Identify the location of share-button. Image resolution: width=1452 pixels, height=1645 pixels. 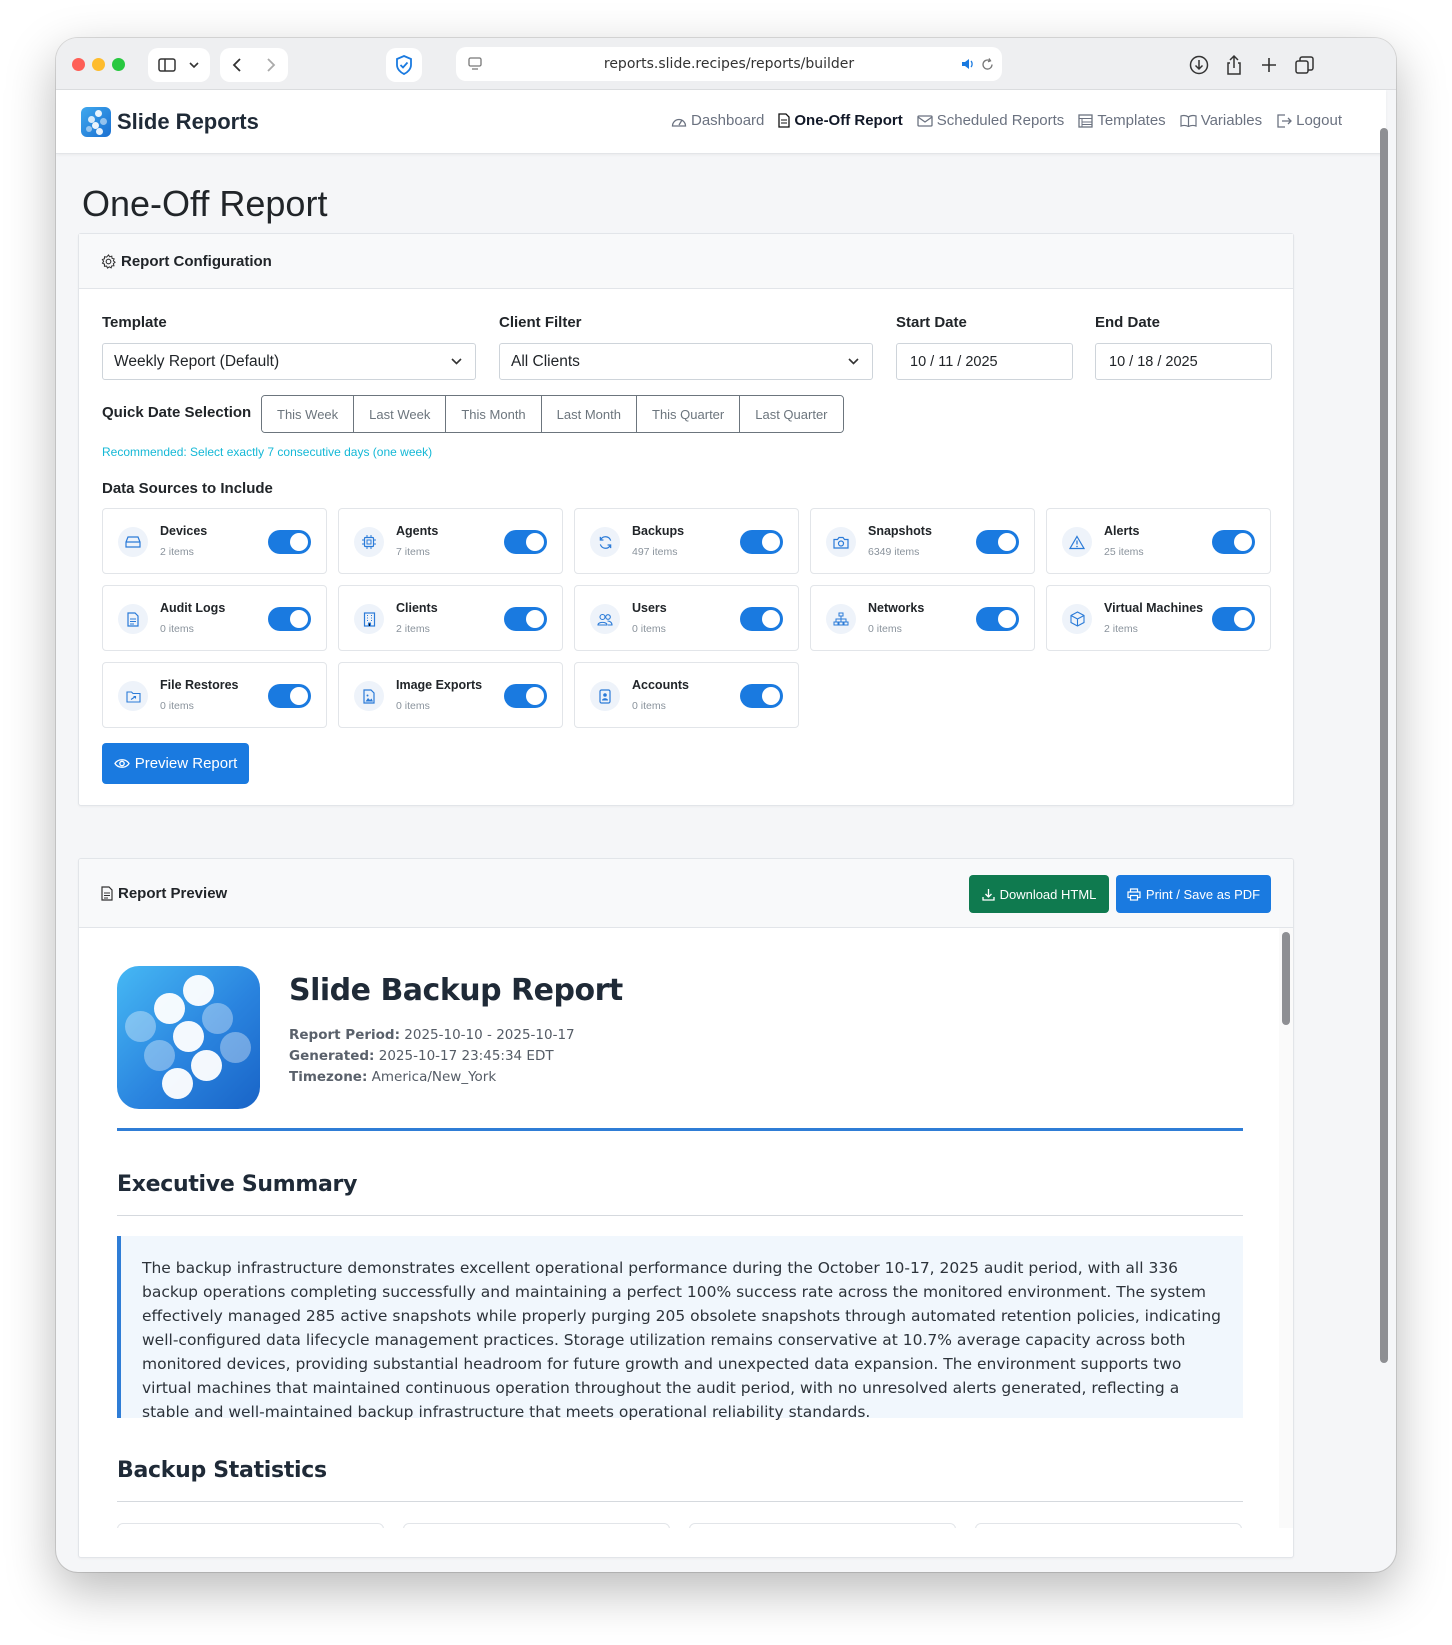
(1234, 65).